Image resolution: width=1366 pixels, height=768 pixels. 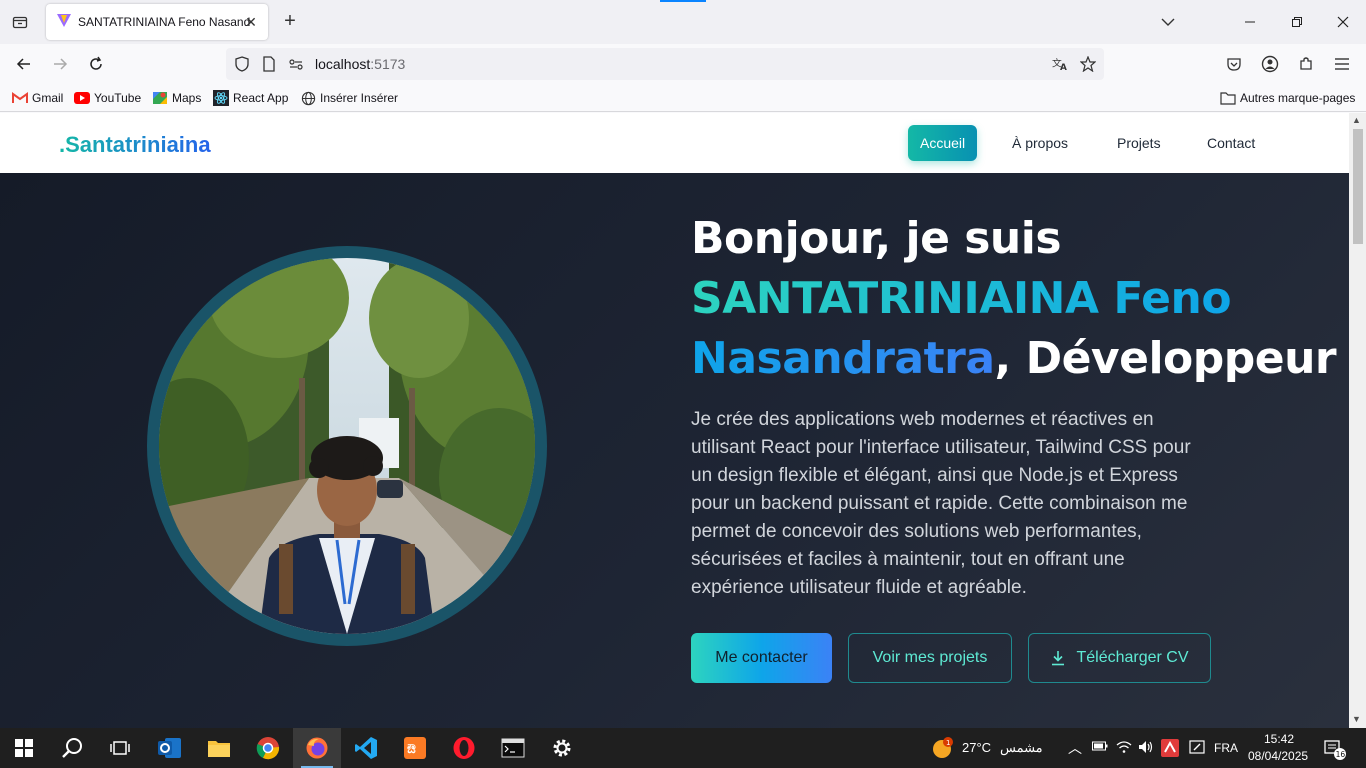 What do you see at coordinates (1250, 22) in the screenshot?
I see `minimize-window-icon` at bounding box center [1250, 22].